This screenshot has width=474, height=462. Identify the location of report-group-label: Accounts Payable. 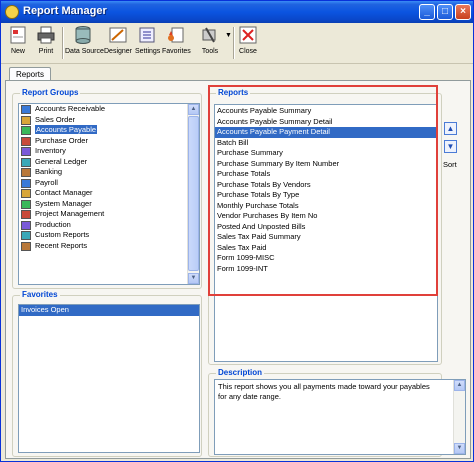
(66, 129).